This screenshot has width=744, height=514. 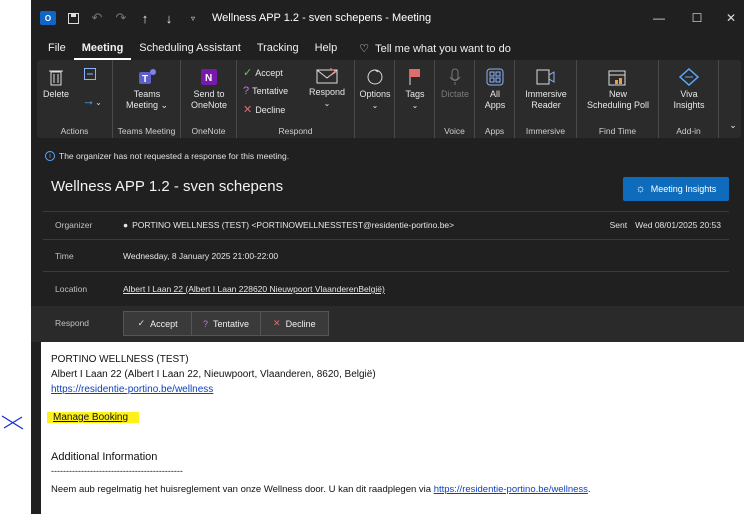 I want to click on previous-item-icon: ↑, so click(x=145, y=18).